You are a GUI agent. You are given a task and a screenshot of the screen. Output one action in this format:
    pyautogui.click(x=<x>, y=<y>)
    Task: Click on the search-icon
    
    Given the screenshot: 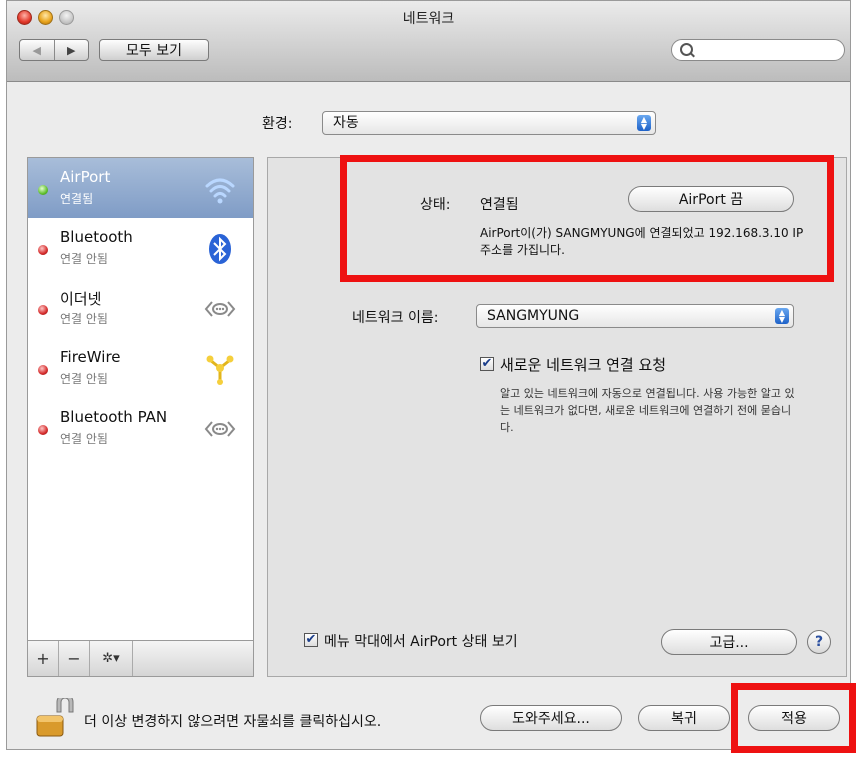 What is the action you would take?
    pyautogui.click(x=686, y=49)
    